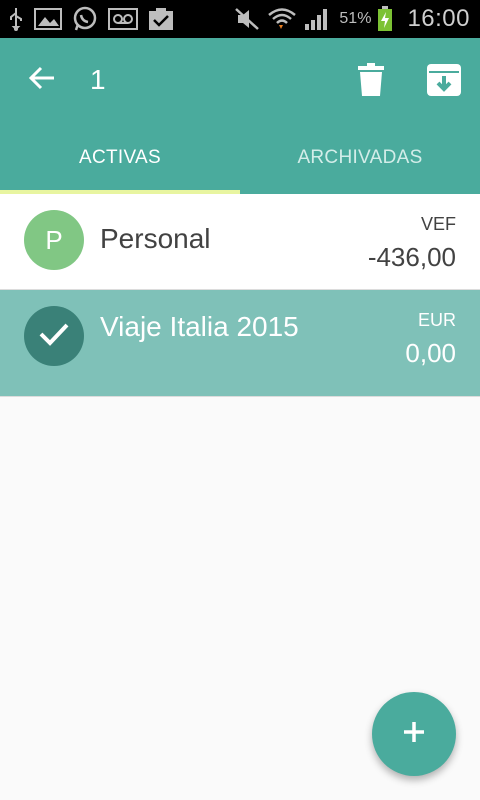  I want to click on clipboard-check-icon, so click(161, 19).